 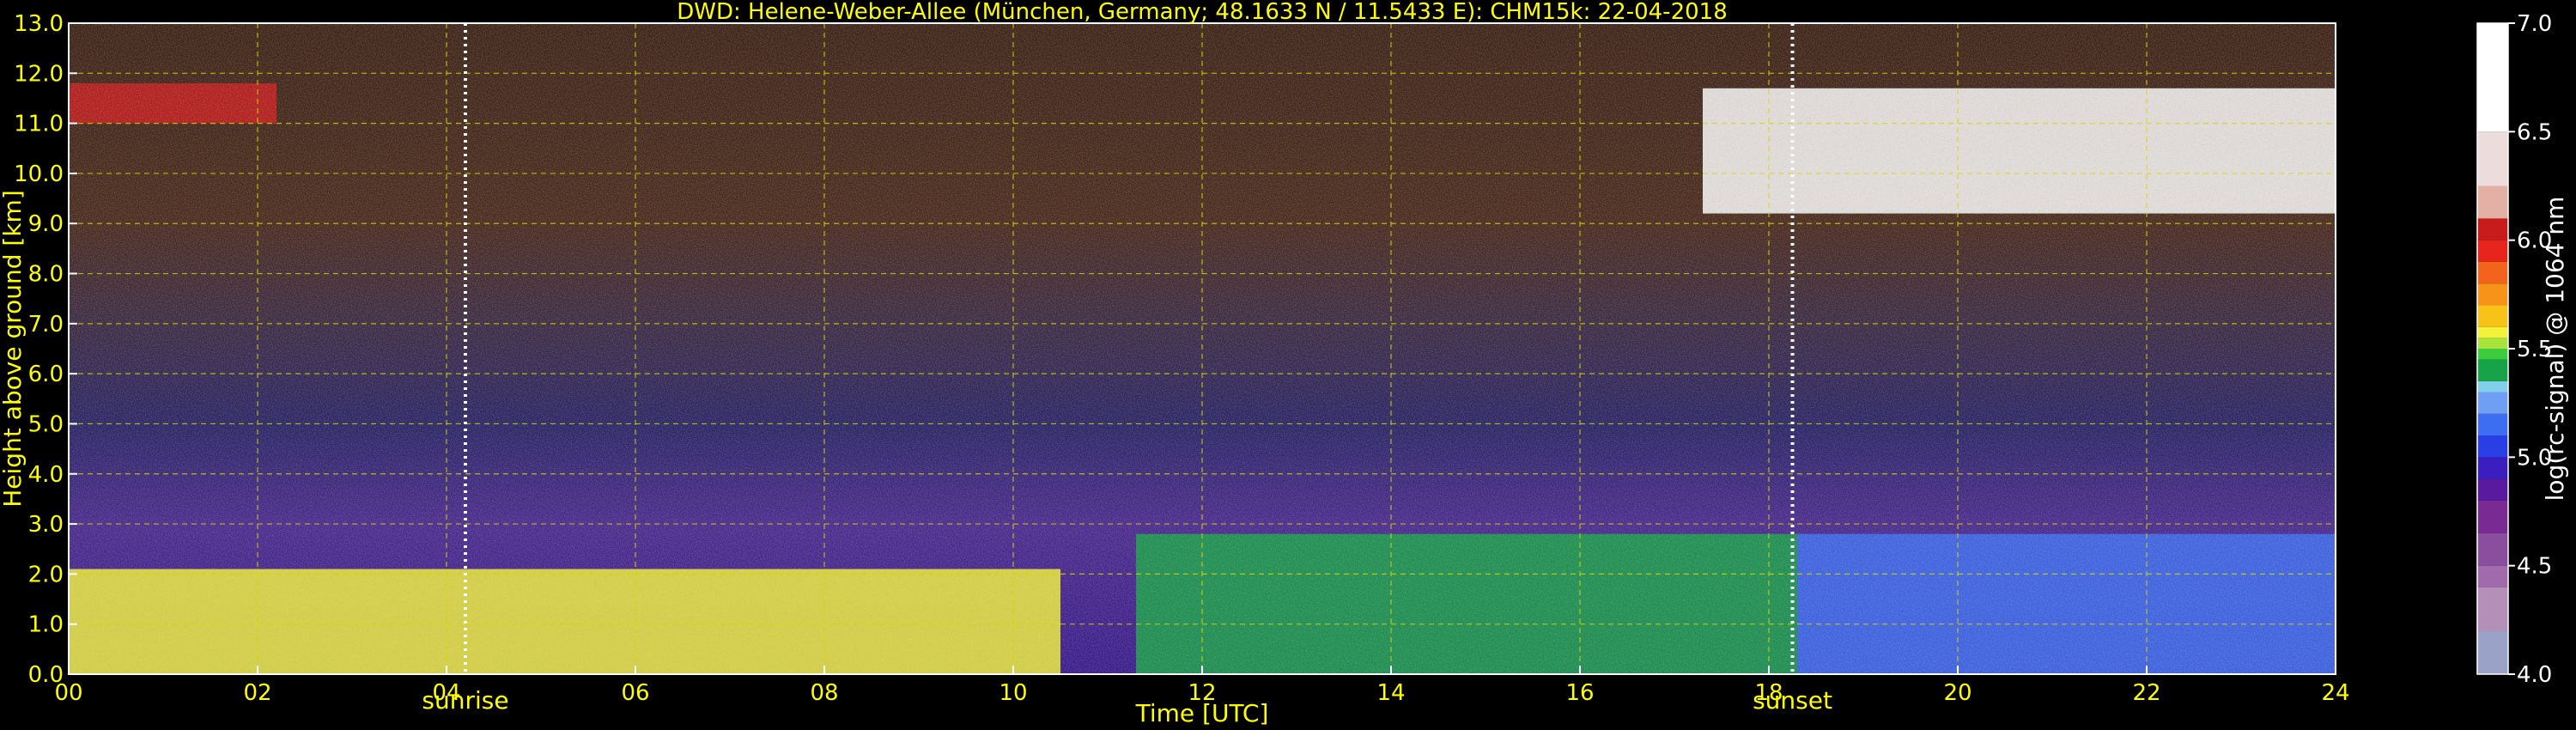 What do you see at coordinates (824, 693) in the screenshot?
I see `x-tick-label-4: 08` at bounding box center [824, 693].